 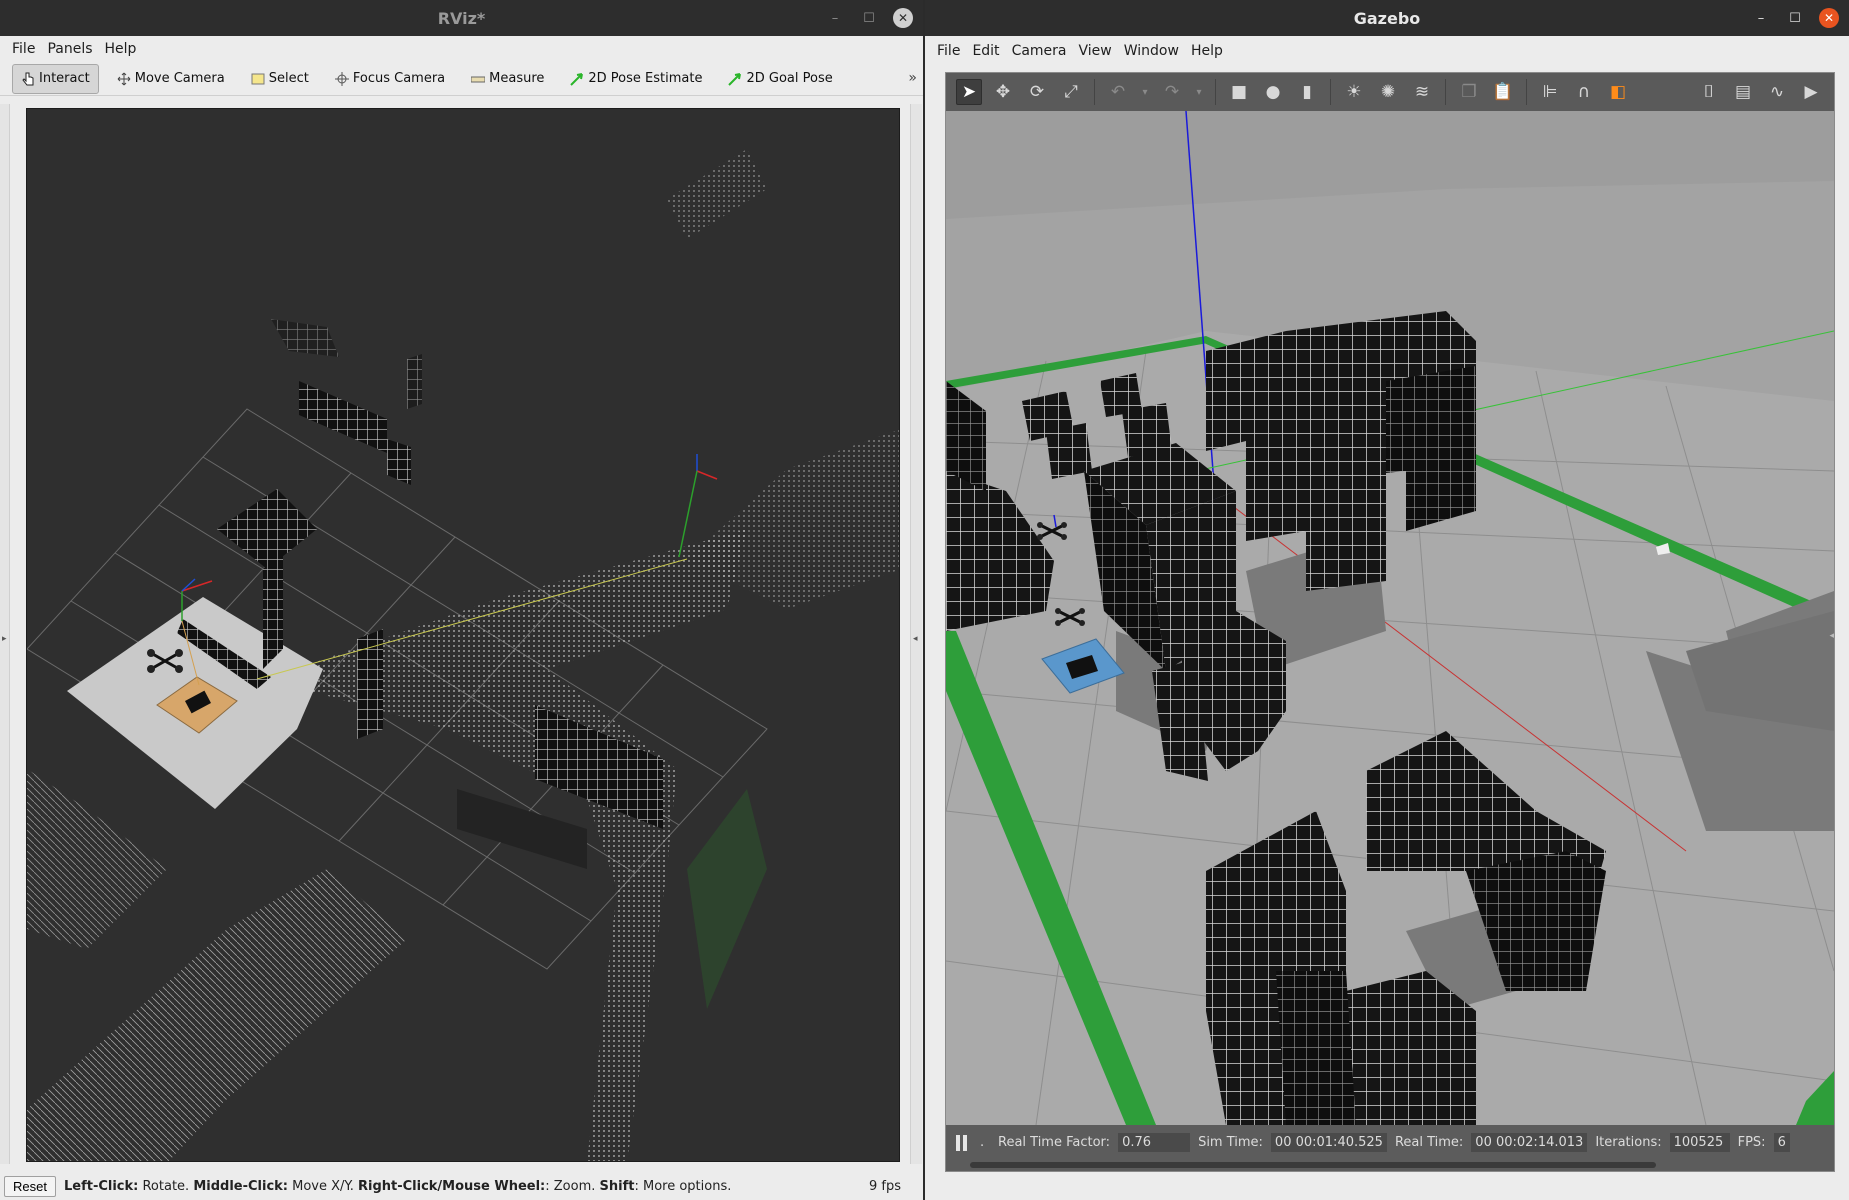 I want to click on fps-value: 6, so click(x=1781, y=1142).